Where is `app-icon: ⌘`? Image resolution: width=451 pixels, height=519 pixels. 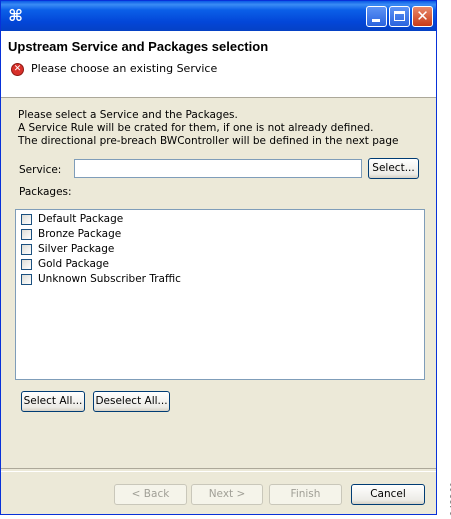
app-icon: ⌘ is located at coordinates (15, 15).